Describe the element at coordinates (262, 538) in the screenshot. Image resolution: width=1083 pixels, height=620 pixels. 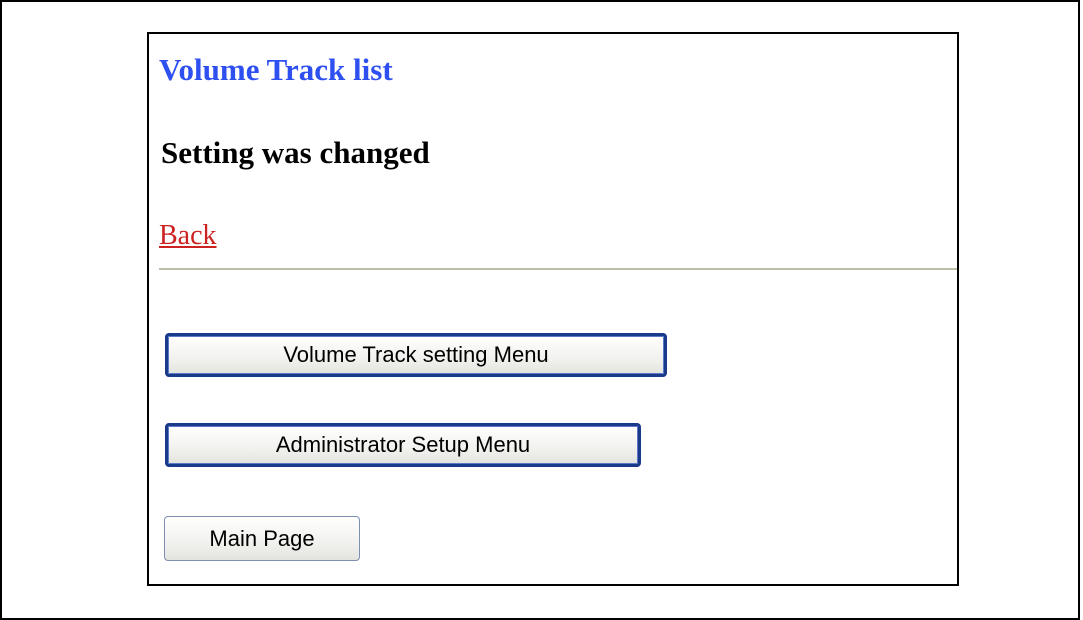
I see `main-page-button: Main Page` at that location.